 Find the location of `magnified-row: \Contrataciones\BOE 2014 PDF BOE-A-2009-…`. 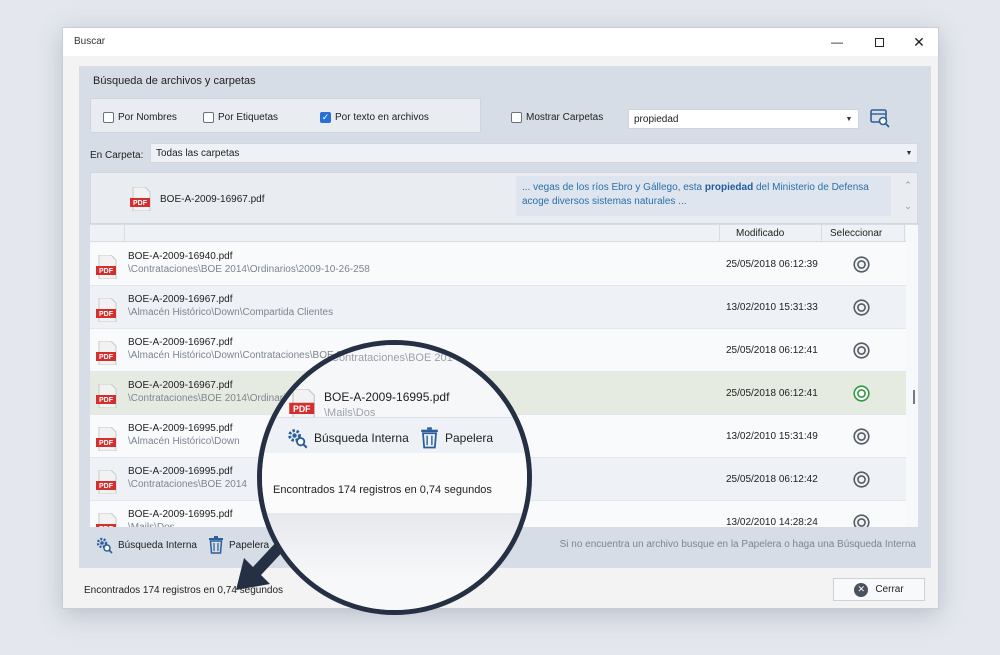

magnified-row: \Contrataciones\BOE 2014 PDF BOE-A-2009-… is located at coordinates (394, 382).